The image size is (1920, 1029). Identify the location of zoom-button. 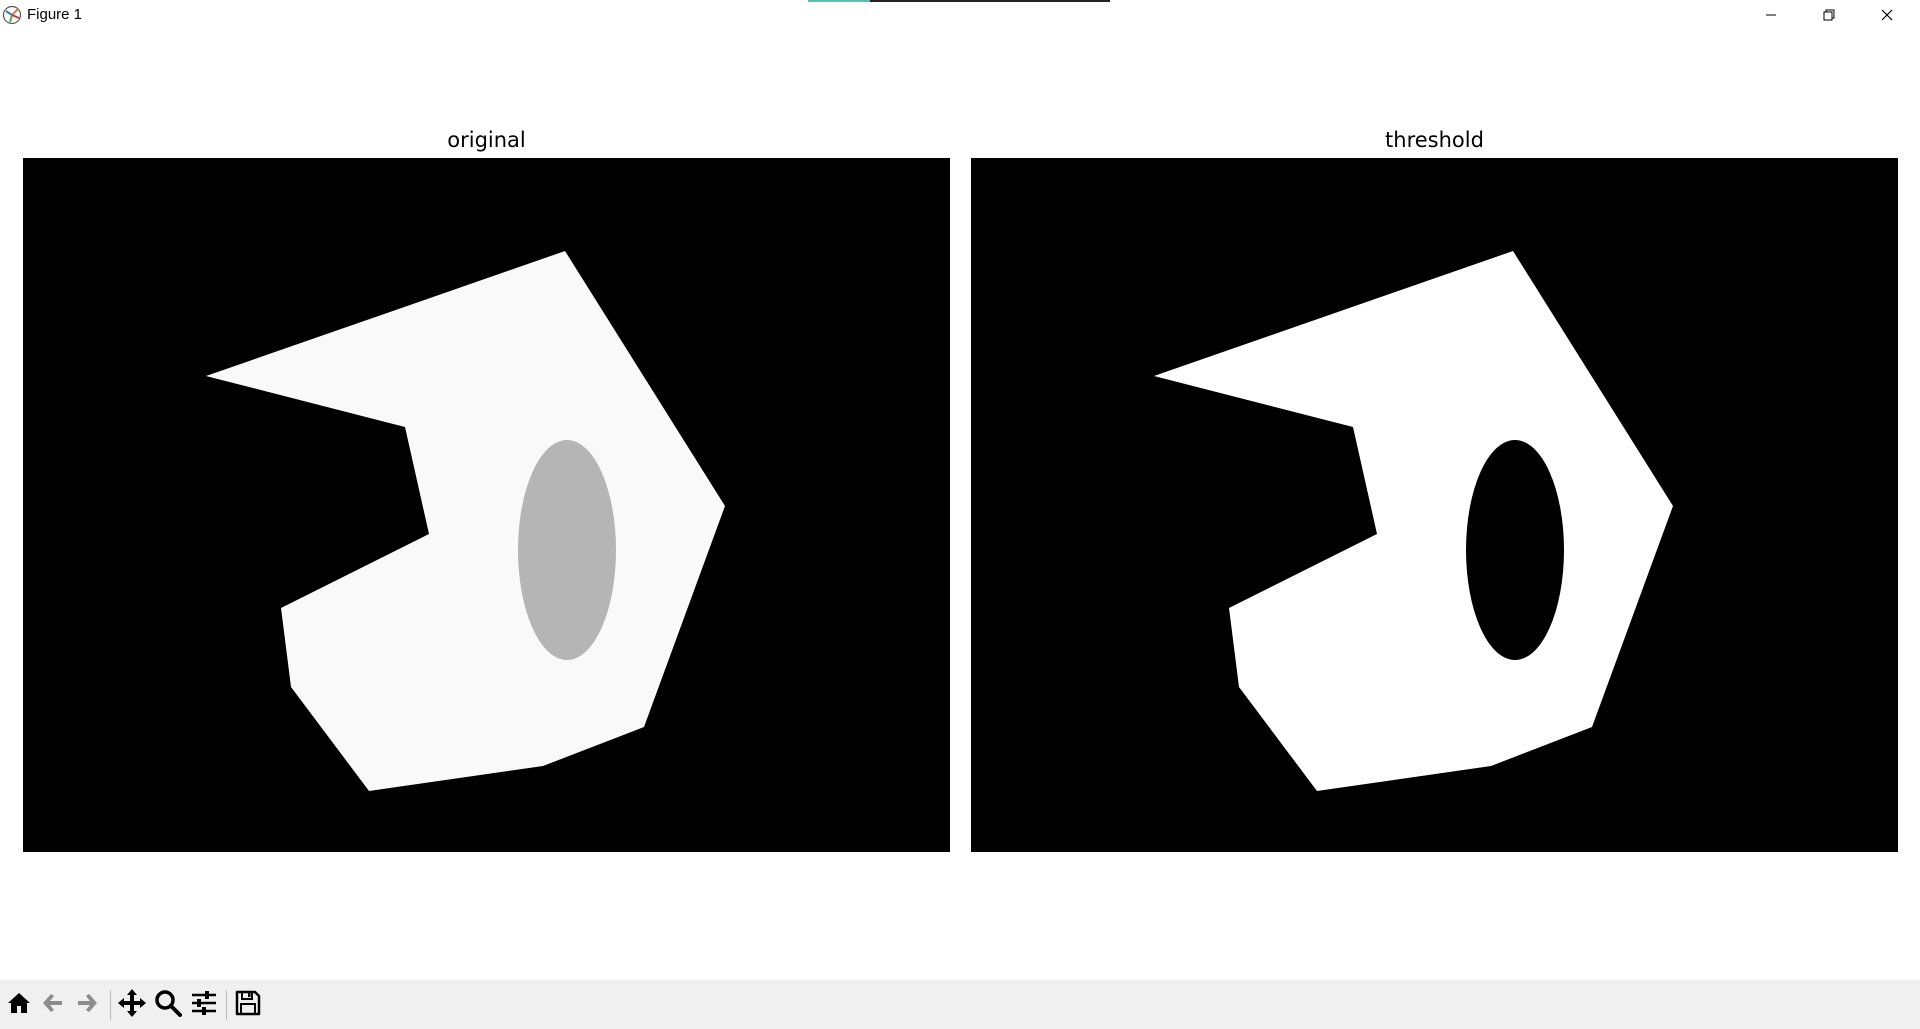
(168, 1005).